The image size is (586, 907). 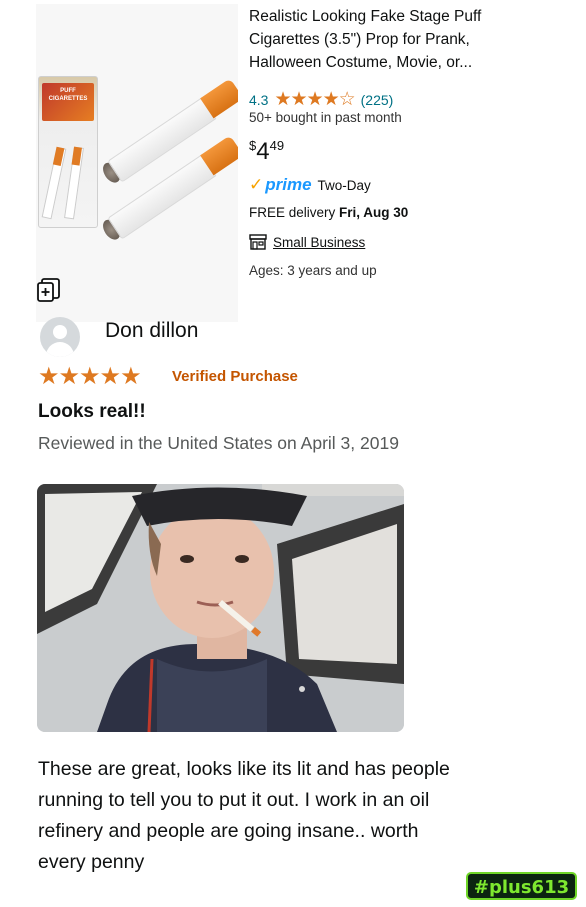 I want to click on price-dollars: 4, so click(x=263, y=151).